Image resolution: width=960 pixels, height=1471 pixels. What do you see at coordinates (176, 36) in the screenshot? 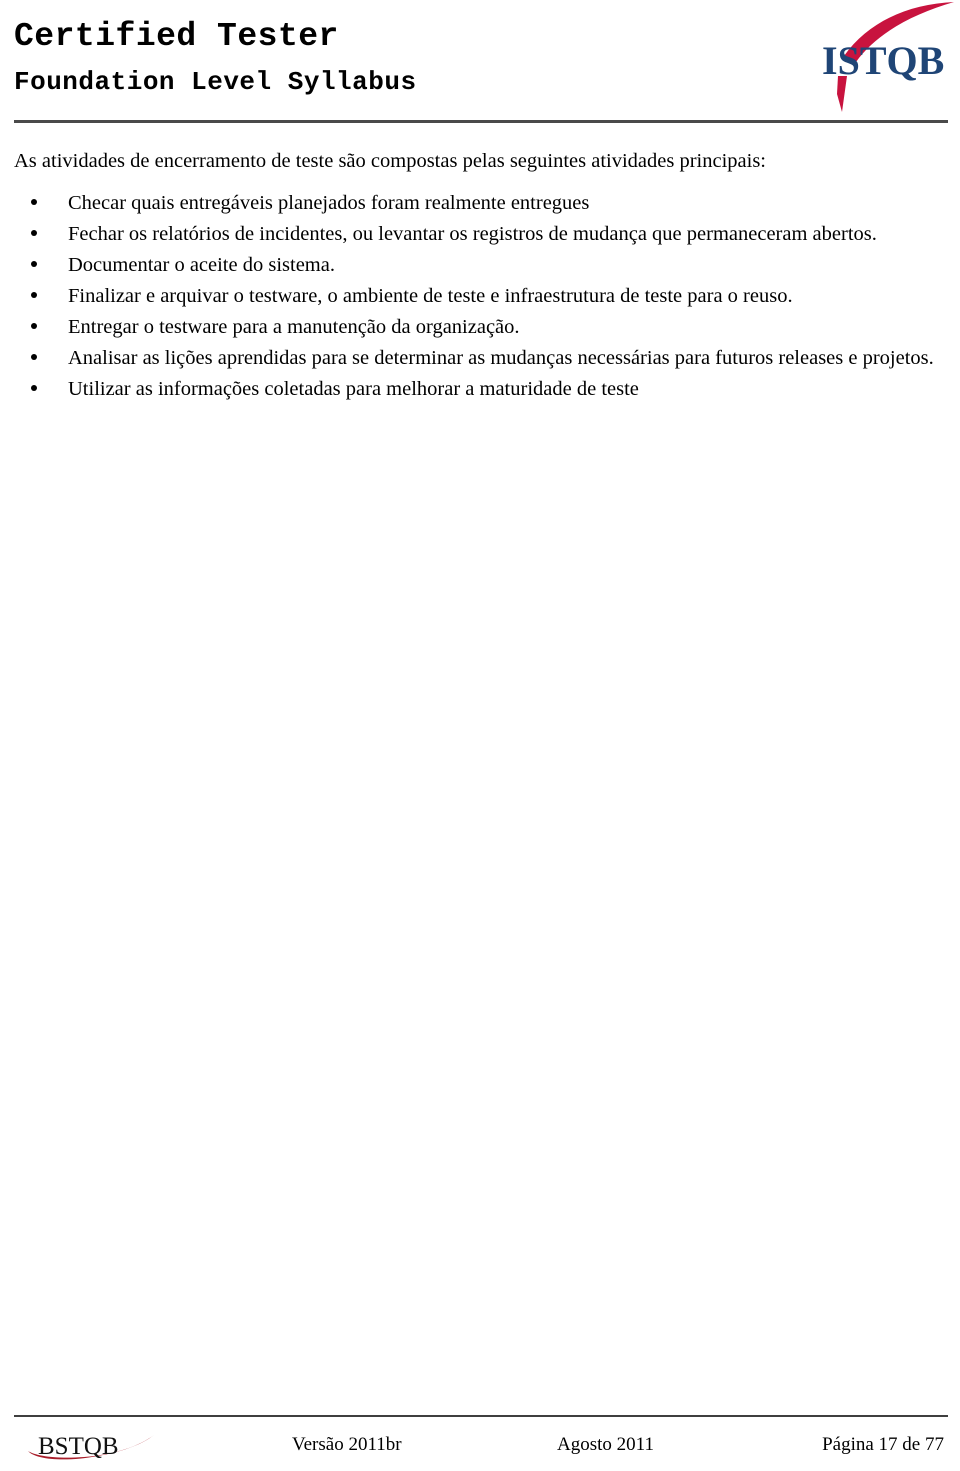
I see `page-title: Certified Tester` at bounding box center [176, 36].